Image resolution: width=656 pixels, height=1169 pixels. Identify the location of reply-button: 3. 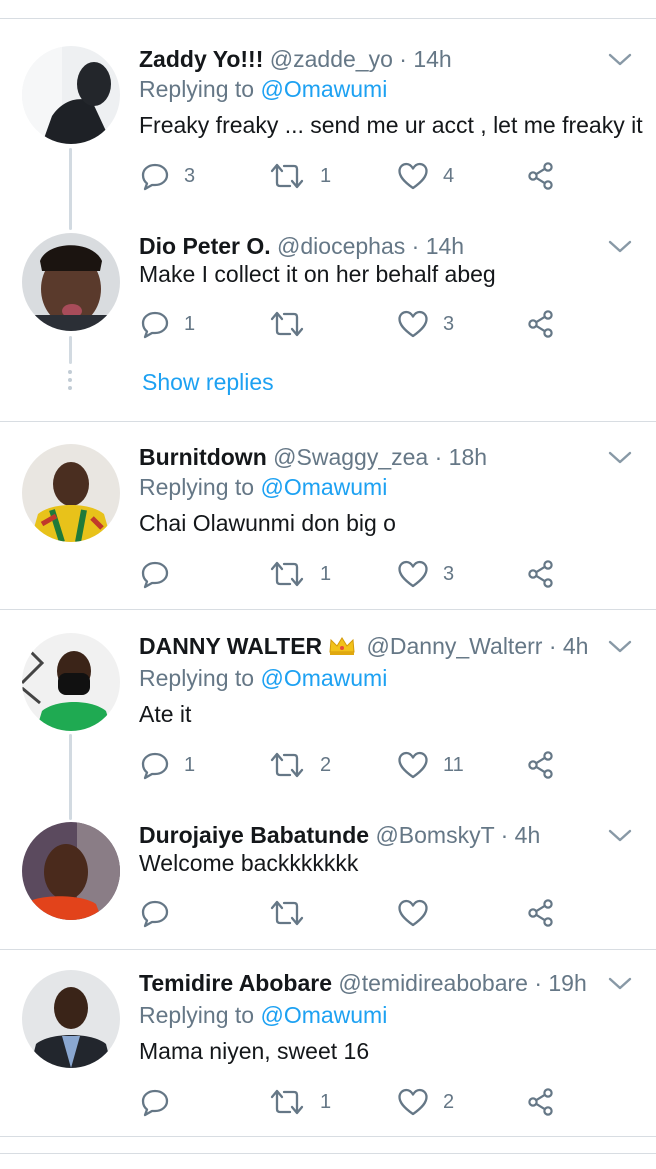
(167, 176).